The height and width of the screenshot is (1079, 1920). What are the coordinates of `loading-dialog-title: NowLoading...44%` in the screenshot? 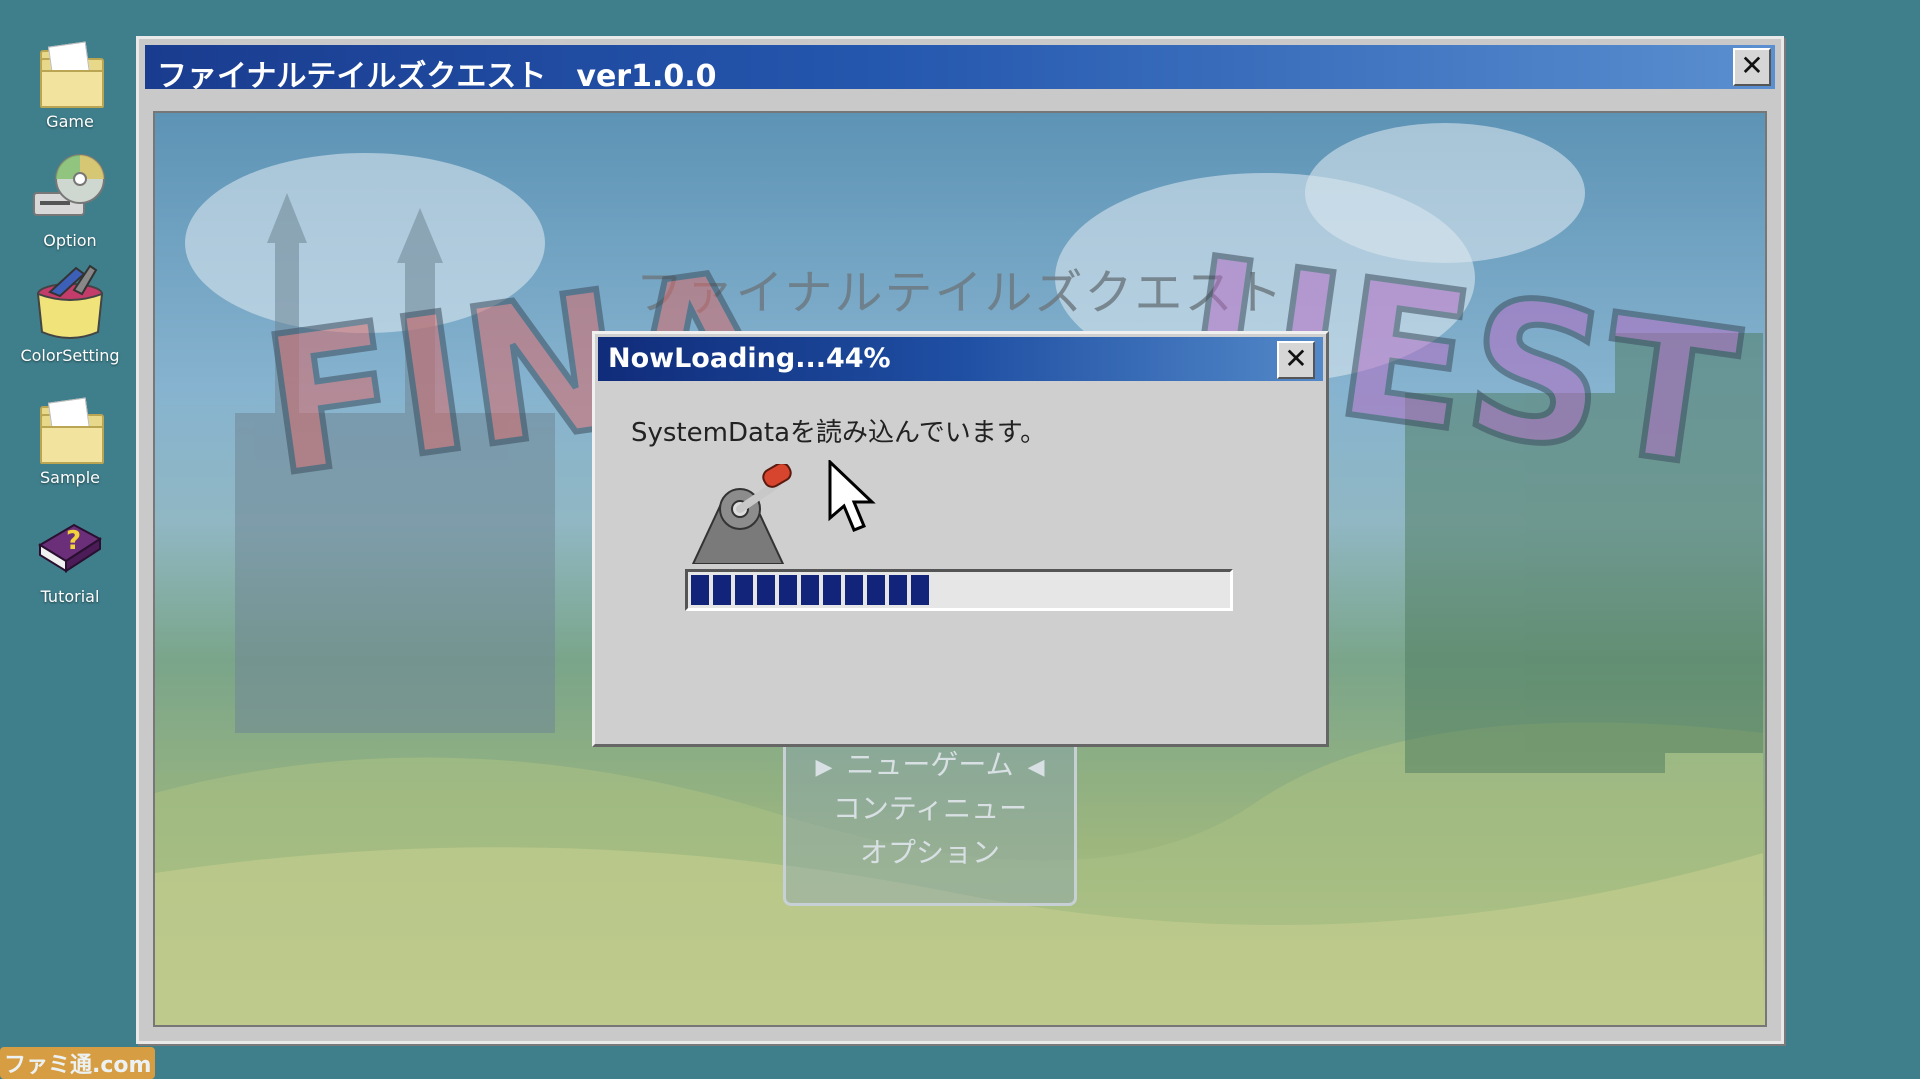 It's located at (749, 358).